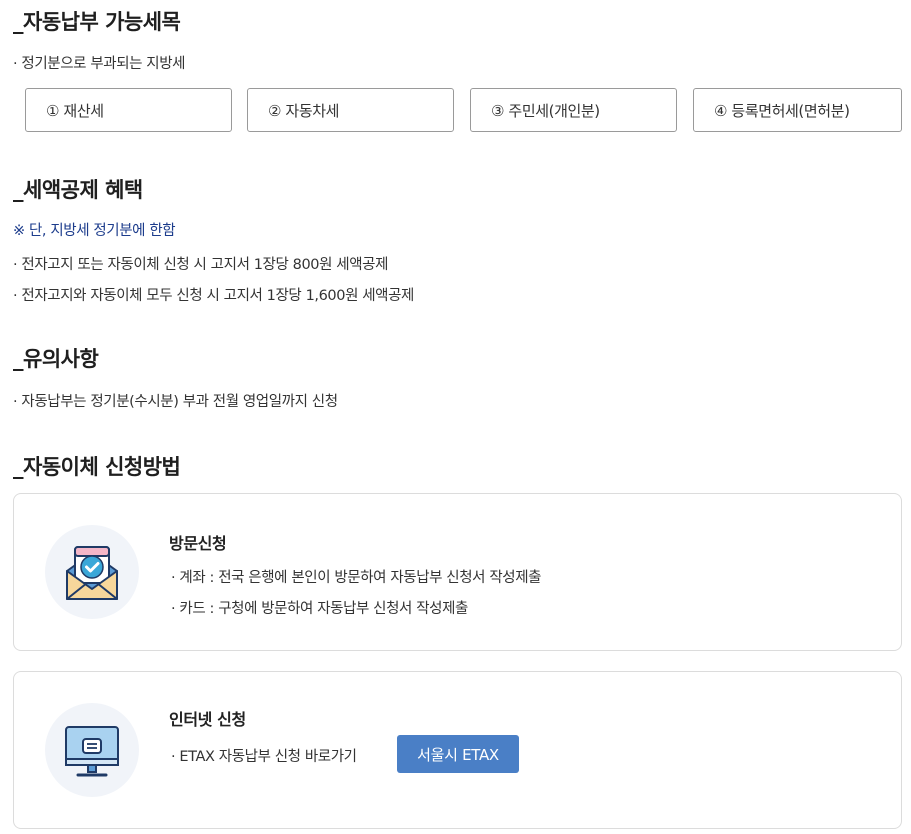 This screenshot has width=911, height=834. Describe the element at coordinates (97, 467) in the screenshot. I see `section-title-method: _자동이체 신청방법` at that location.